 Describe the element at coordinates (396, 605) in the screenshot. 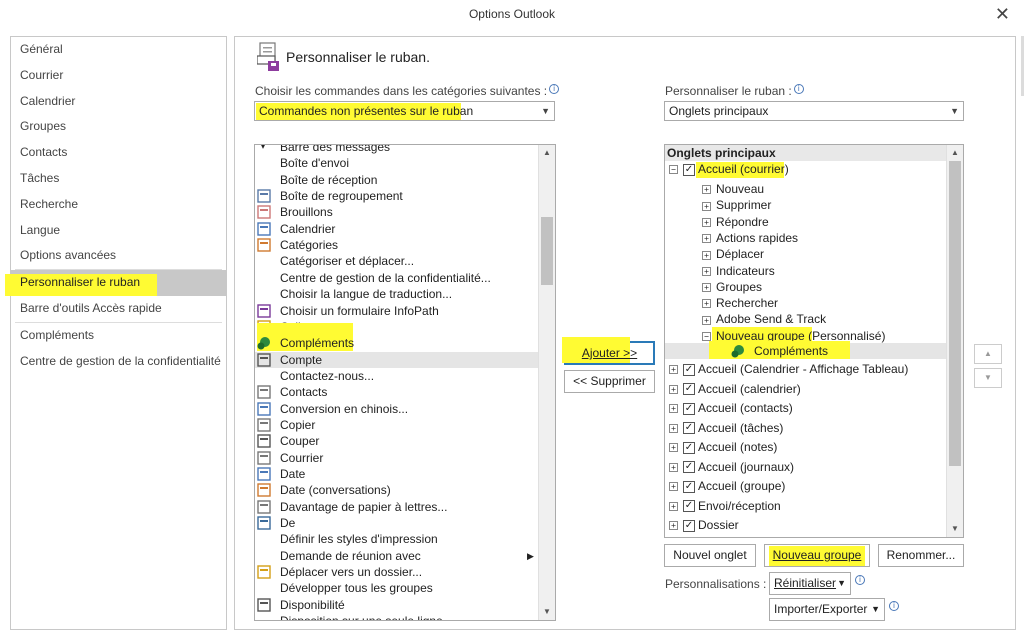

I see `command-list-item: Disponibilité` at that location.